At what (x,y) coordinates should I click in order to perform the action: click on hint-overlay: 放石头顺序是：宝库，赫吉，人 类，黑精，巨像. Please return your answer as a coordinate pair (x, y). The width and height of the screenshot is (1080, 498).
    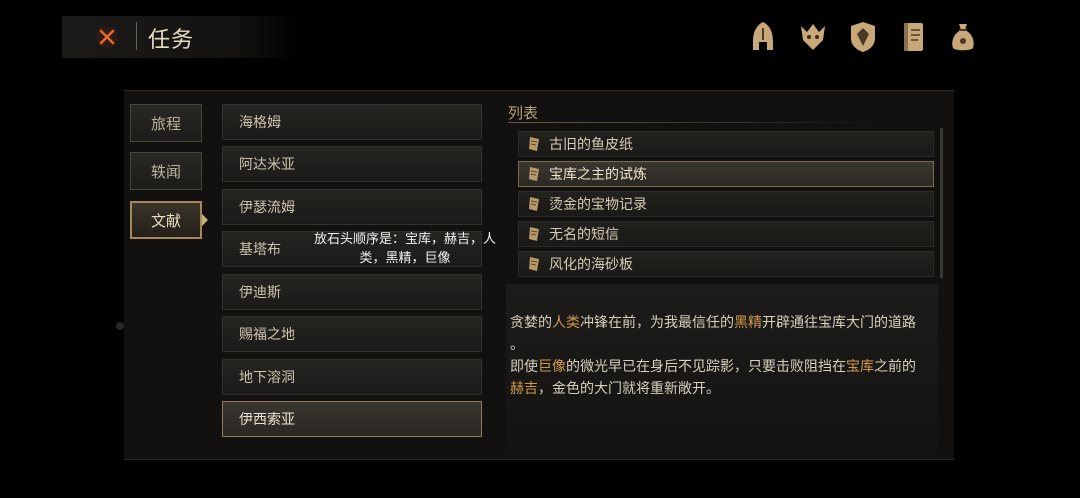
    Looking at the image, I should click on (405, 249).